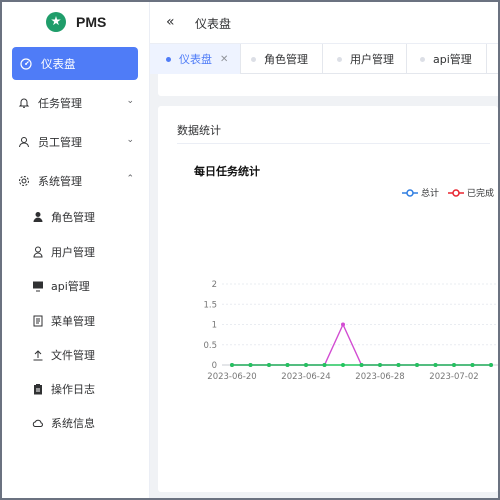 The image size is (500, 500). Describe the element at coordinates (372, 59) in the screenshot. I see `tab-label: 用户管理` at that location.